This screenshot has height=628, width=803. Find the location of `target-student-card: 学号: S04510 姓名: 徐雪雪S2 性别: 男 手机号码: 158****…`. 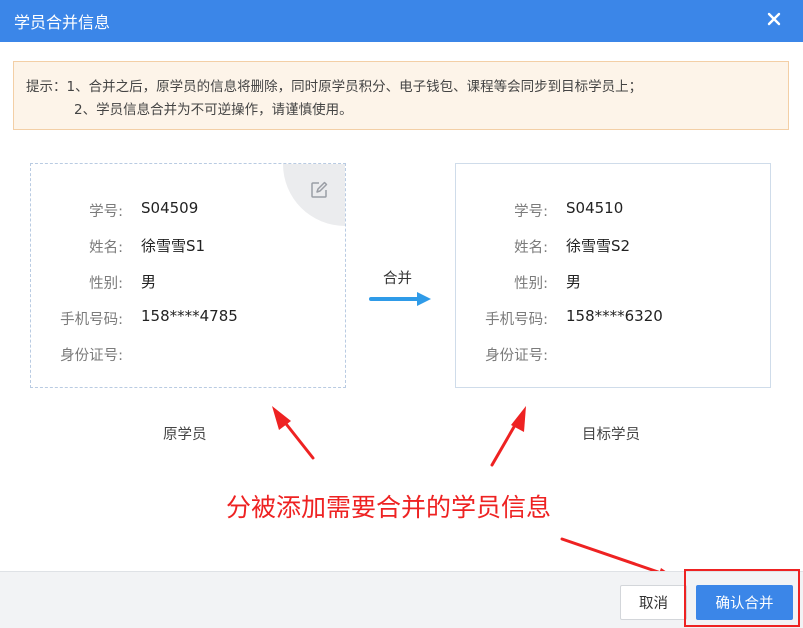

target-student-card: 学号: S04510 姓名: 徐雪雪S2 性别: 男 手机号码: 158****… is located at coordinates (613, 275).